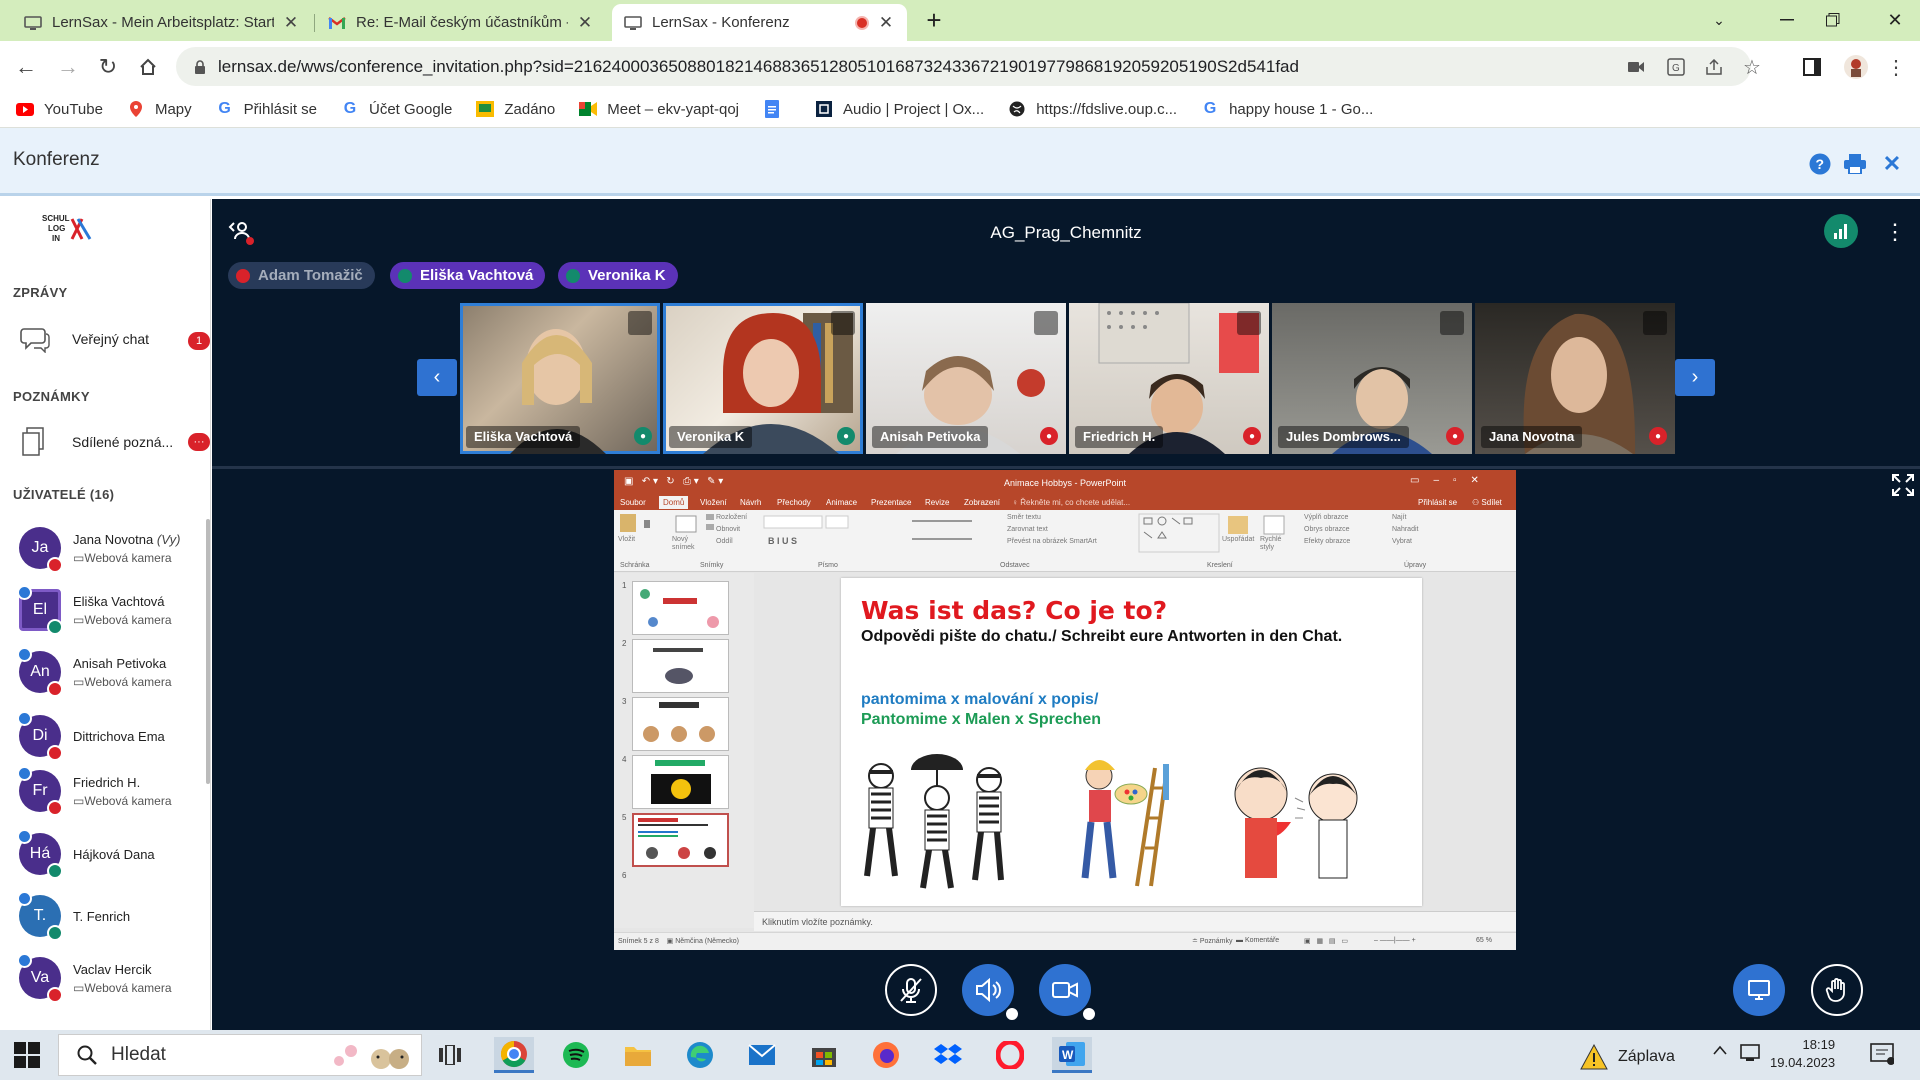 This screenshot has width=1920, height=1080. I want to click on notes-toggle: ≐ Poznámky, so click(1212, 941).